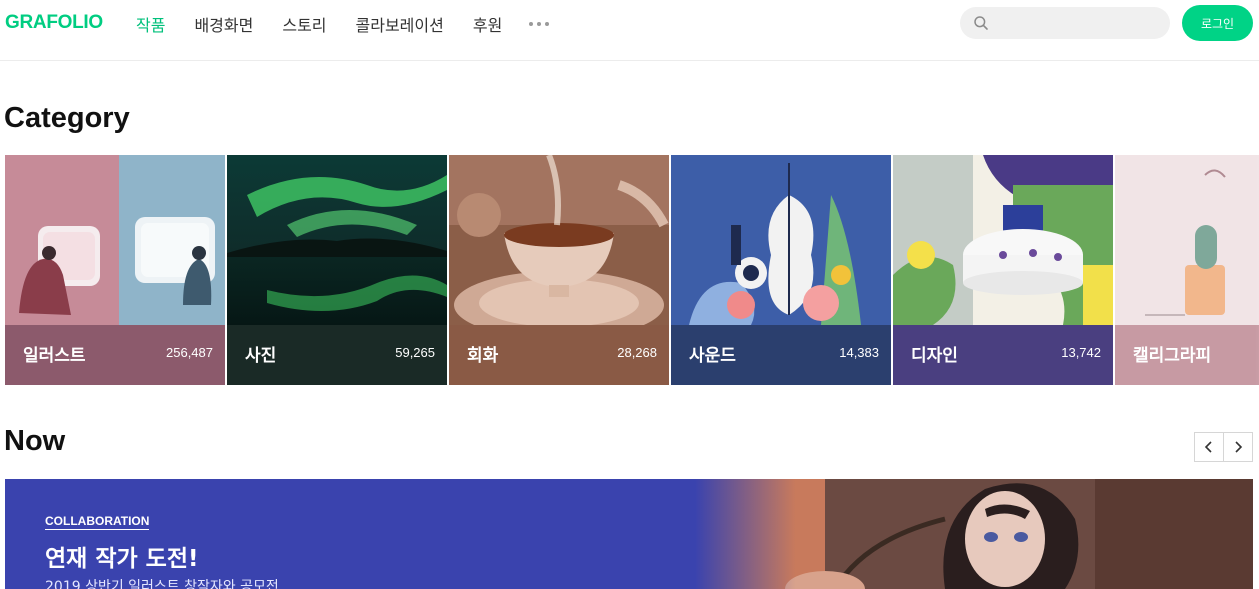 This screenshot has height=589, width=1259. What do you see at coordinates (343, 24) in the screenshot?
I see `main-nav: 작품 배경화면 스토리 콜라보레이션 후원` at bounding box center [343, 24].